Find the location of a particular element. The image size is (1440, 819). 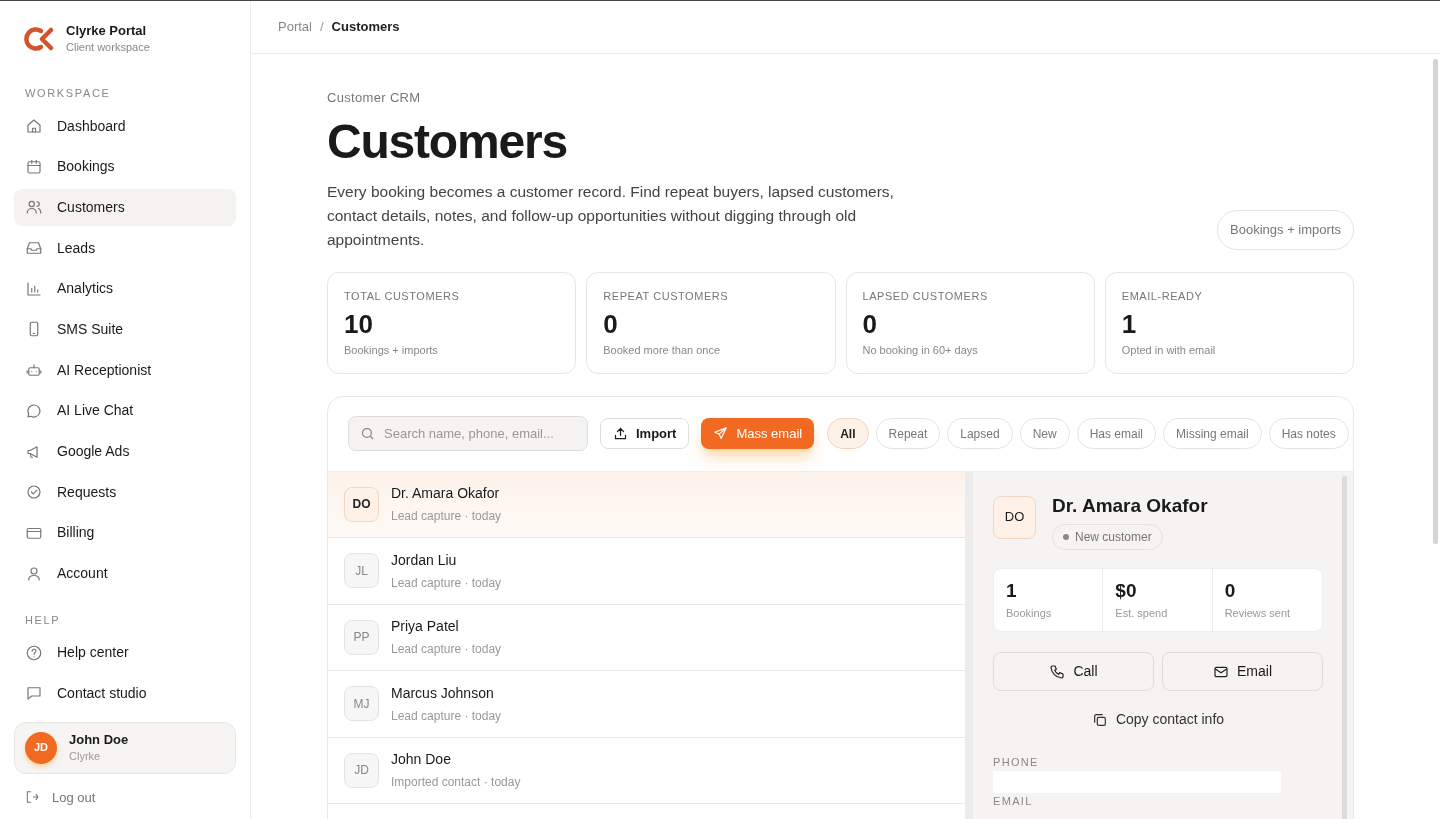

search-icon is located at coordinates (367, 433).